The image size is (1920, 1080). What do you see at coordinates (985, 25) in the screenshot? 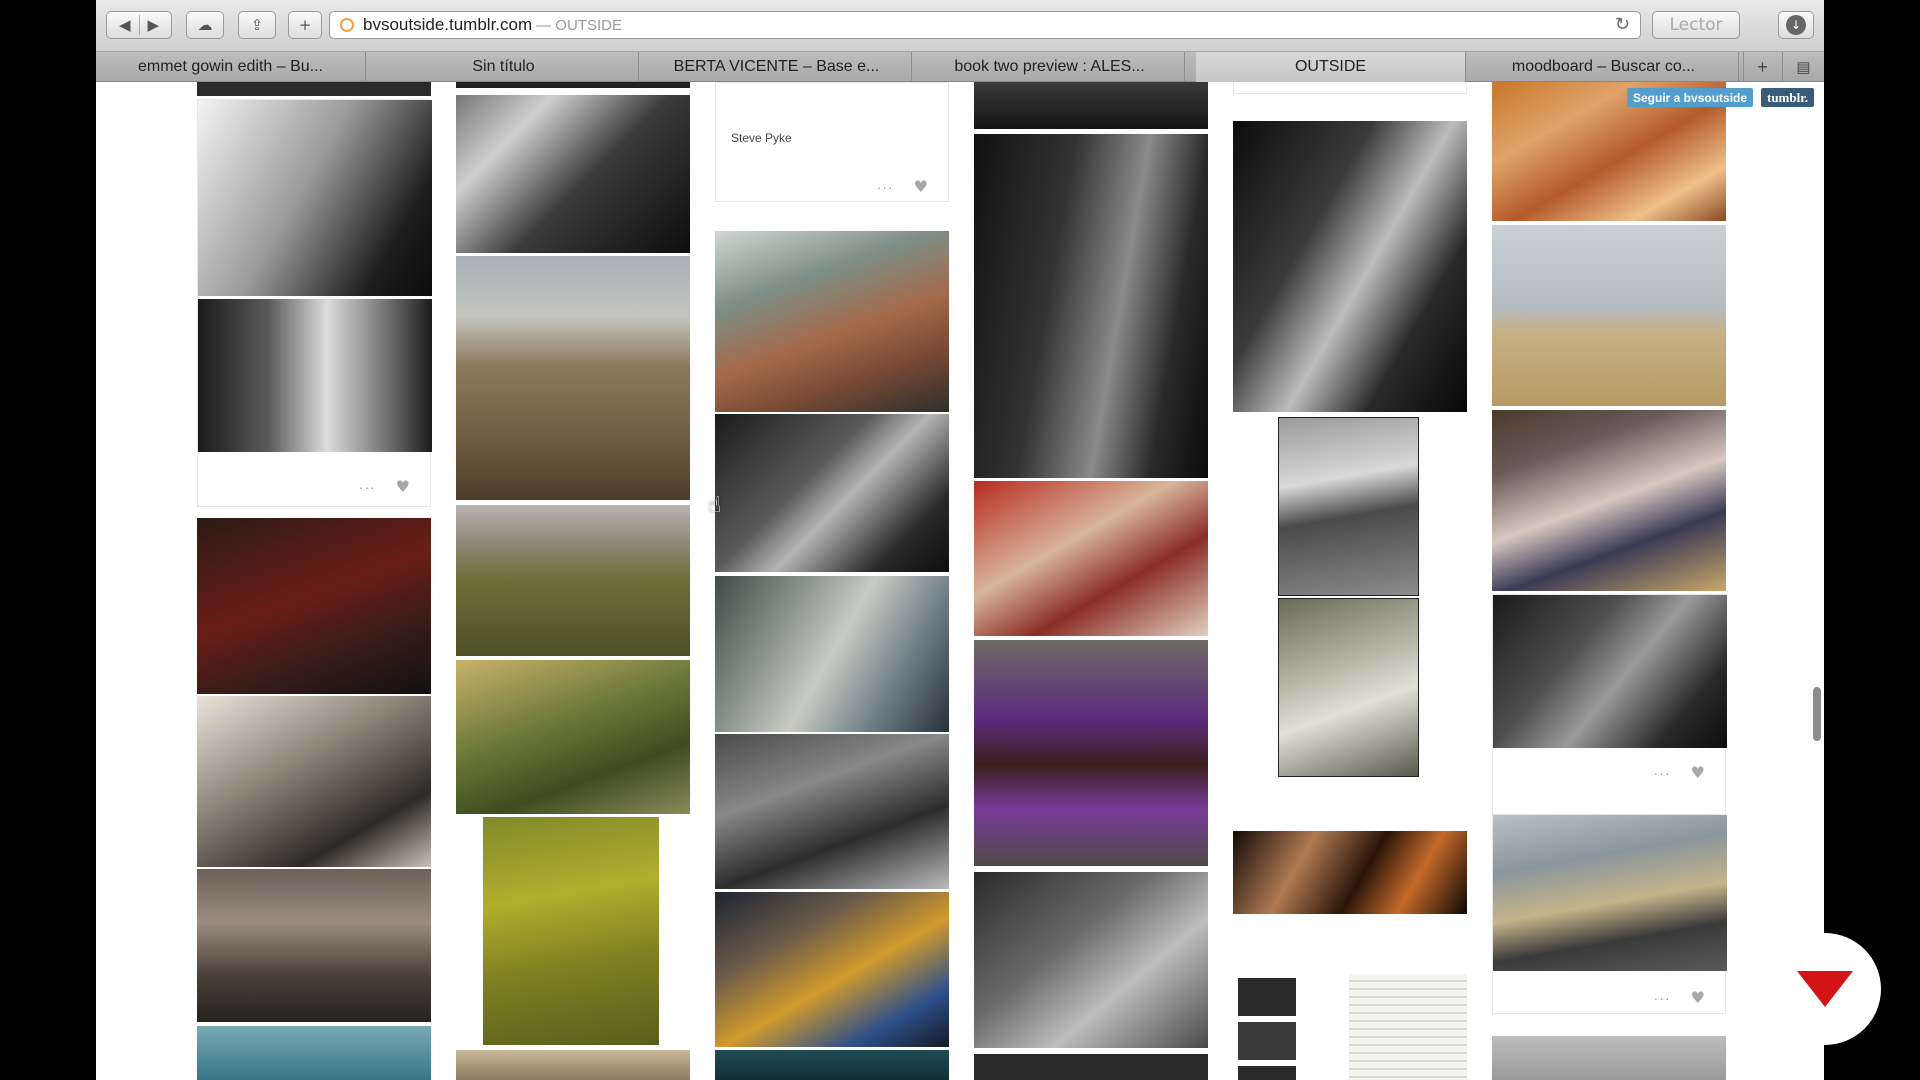
I see `address-bar: bvsoutside.tumblr.com — OUTSIDE ↻` at bounding box center [985, 25].